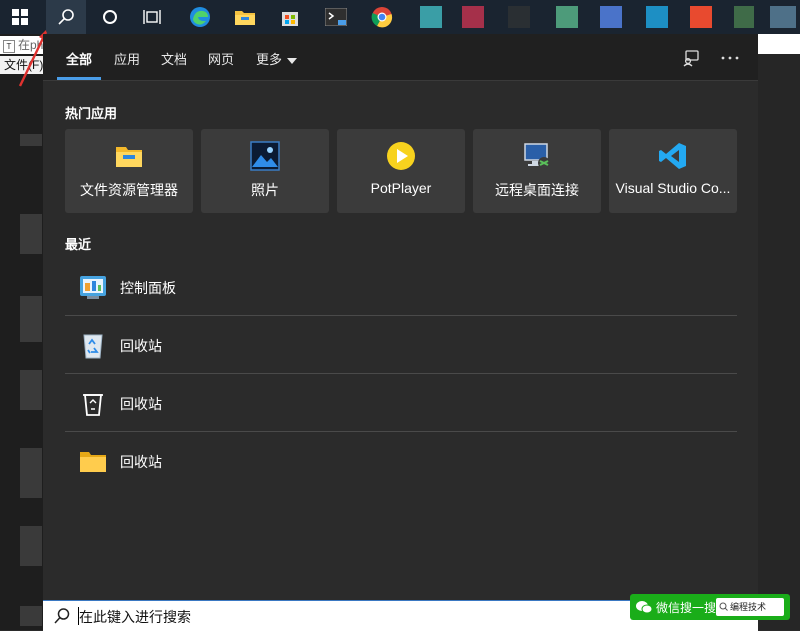  Describe the element at coordinates (401, 188) in the screenshot. I see `app-tile-label: PotPlayer` at that location.